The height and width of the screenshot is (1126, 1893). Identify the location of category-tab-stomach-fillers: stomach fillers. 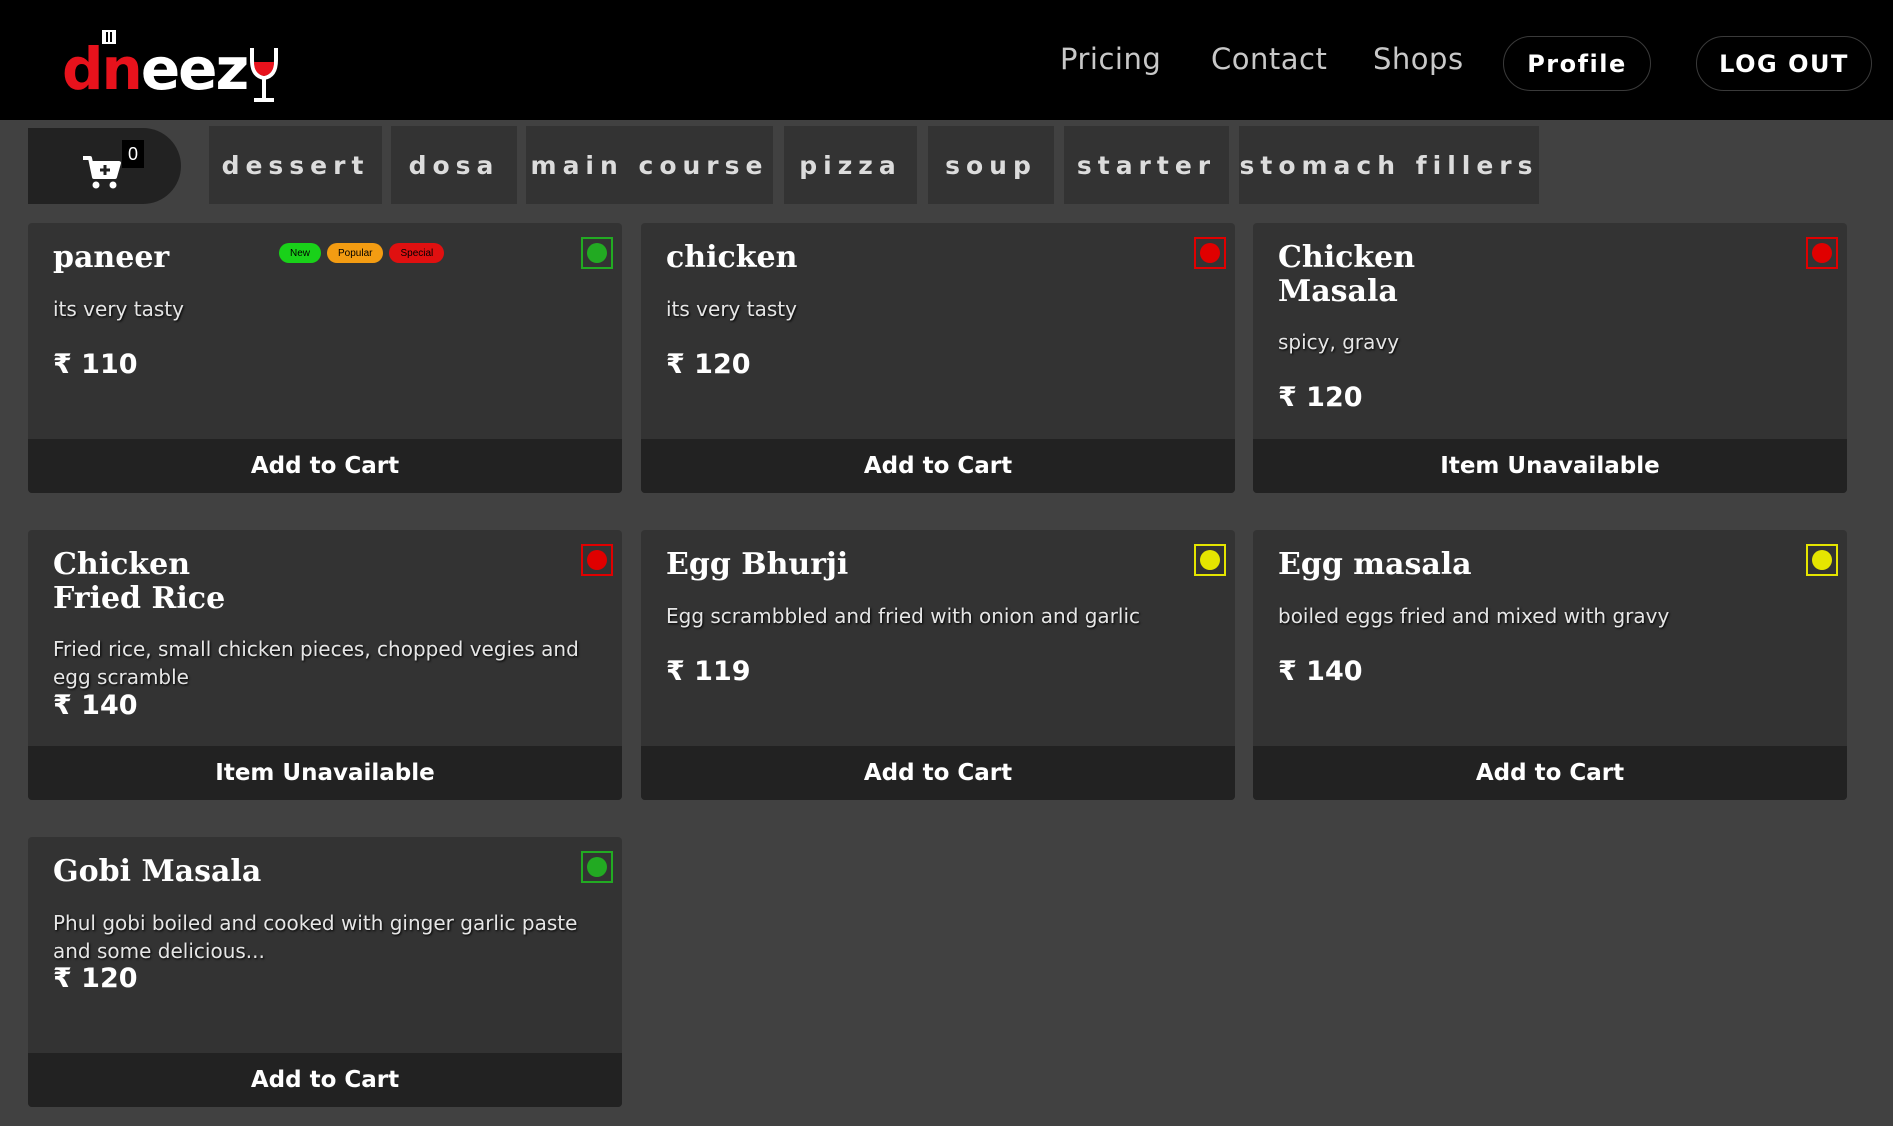
(1389, 165).